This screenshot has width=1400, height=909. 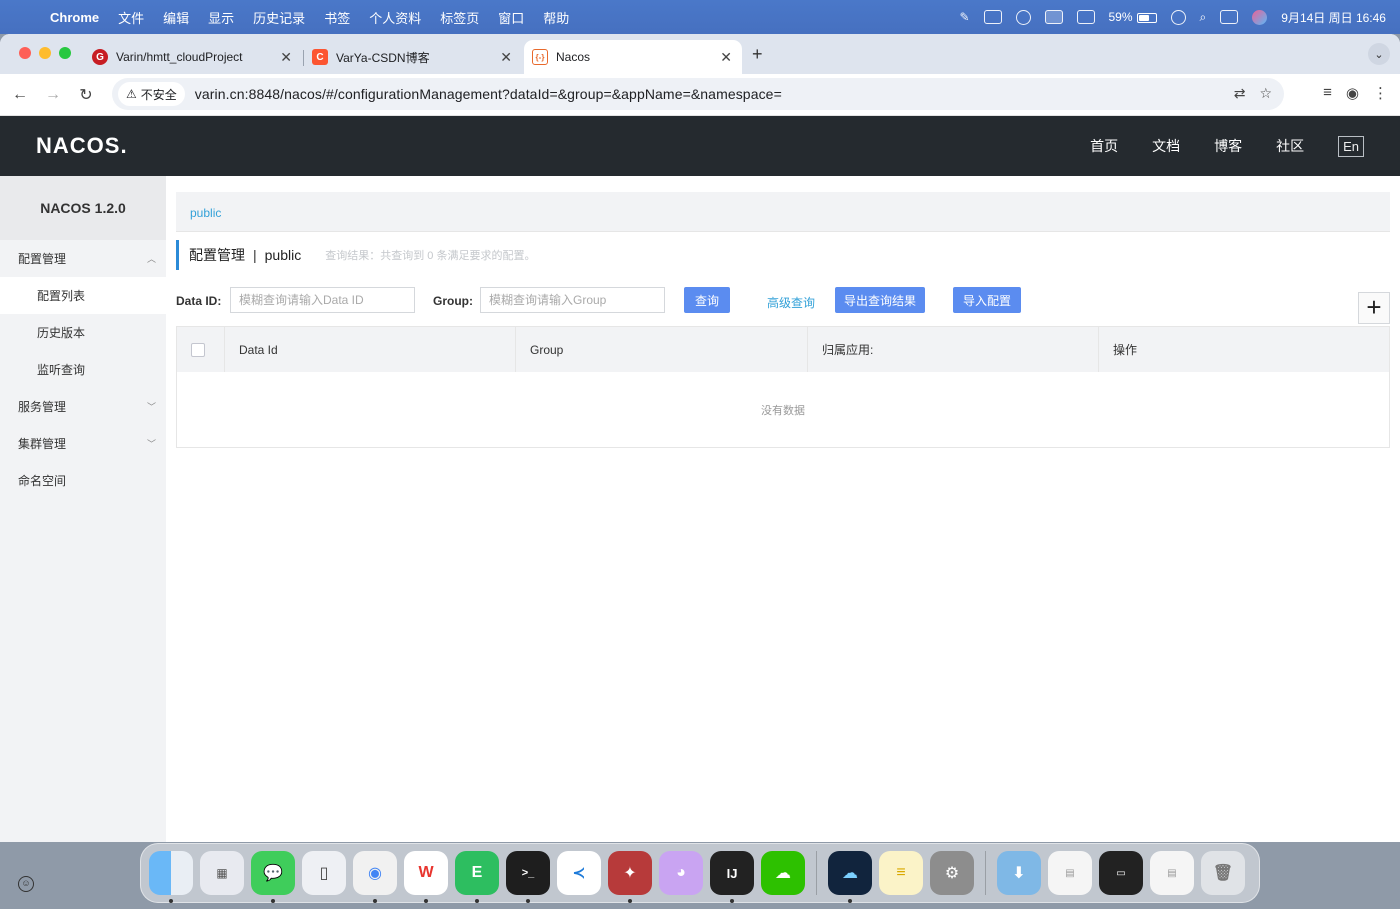 What do you see at coordinates (901, 873) in the screenshot?
I see `notes-icon: ≡` at bounding box center [901, 873].